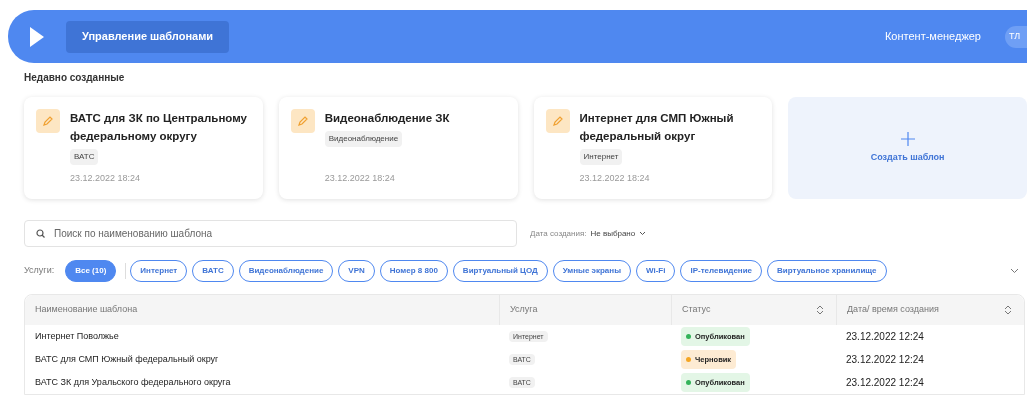  Describe the element at coordinates (500, 270) in the screenshot. I see `service-chip: Виртуальный ЦОД` at that location.